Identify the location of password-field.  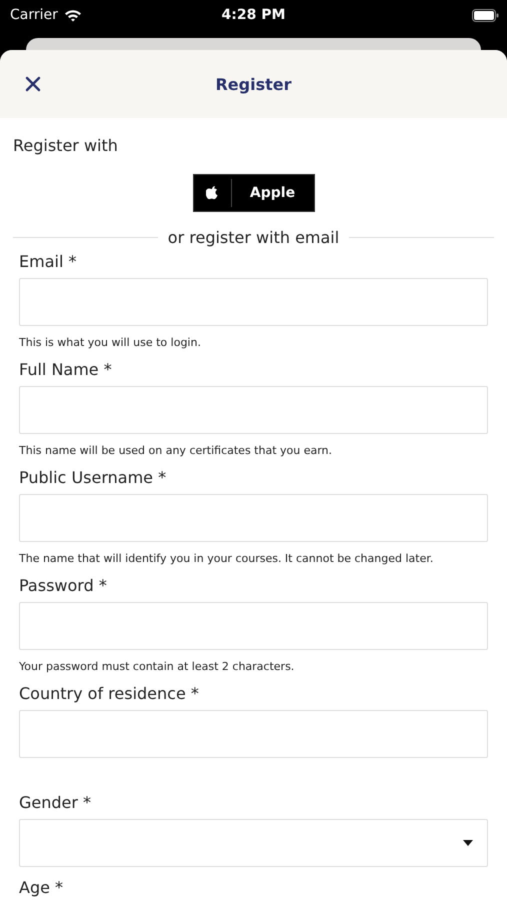
(253, 626).